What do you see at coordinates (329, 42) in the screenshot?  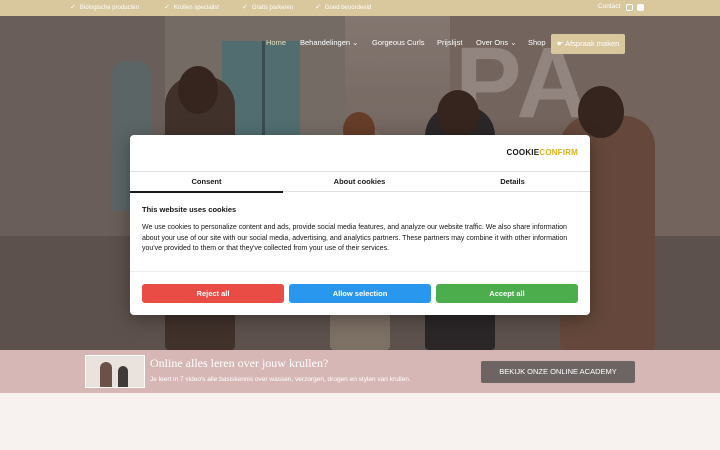 I see `nav-behandelingen: Behandelingen ⌄` at bounding box center [329, 42].